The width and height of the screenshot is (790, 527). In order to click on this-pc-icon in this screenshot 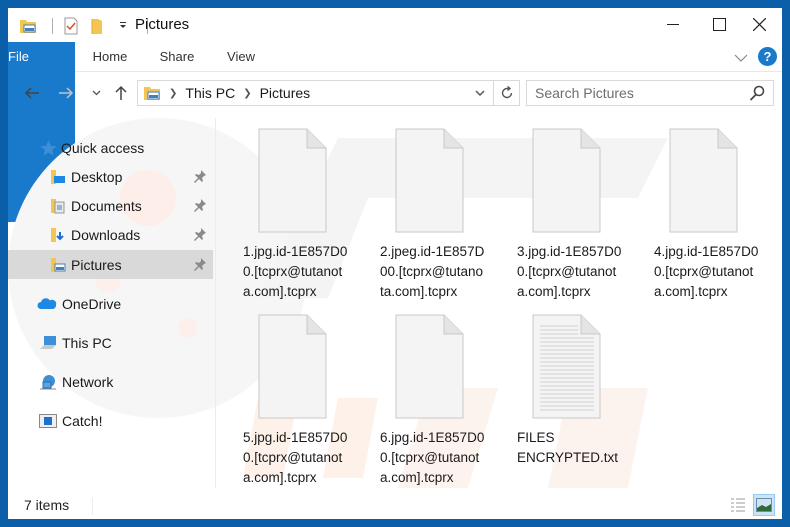, I will do `click(48, 343)`.